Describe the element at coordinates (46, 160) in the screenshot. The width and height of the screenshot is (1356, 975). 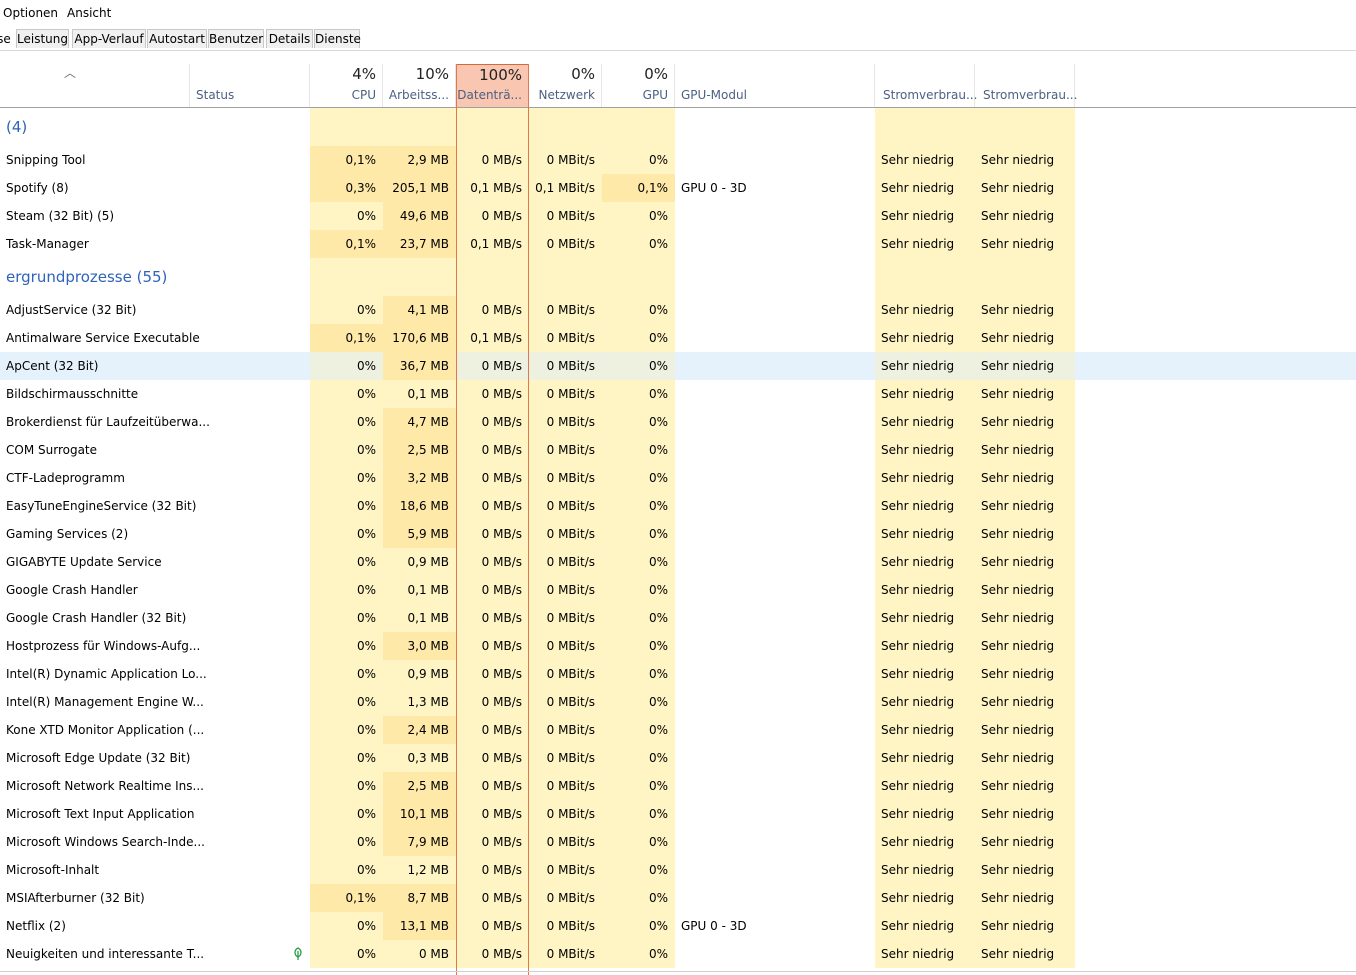
I see `process-name: Snipping Tool` at that location.